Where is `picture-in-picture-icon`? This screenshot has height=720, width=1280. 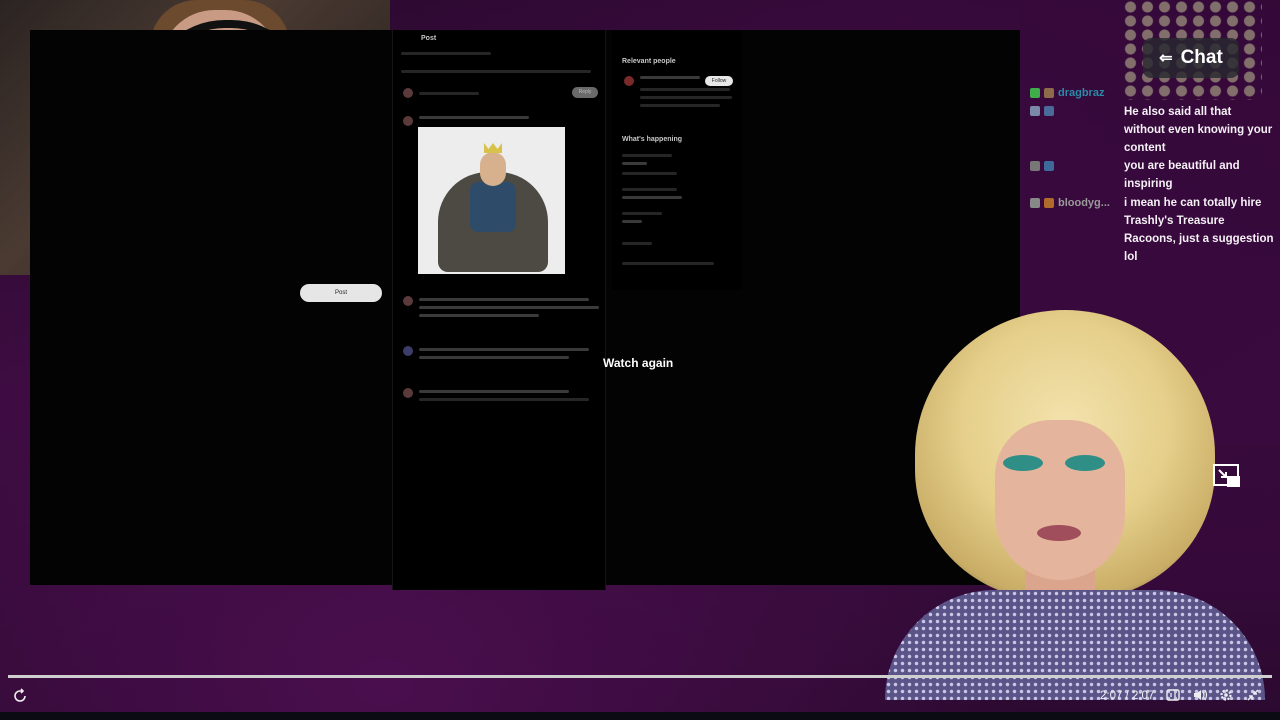
picture-in-picture-icon is located at coordinates (1227, 476).